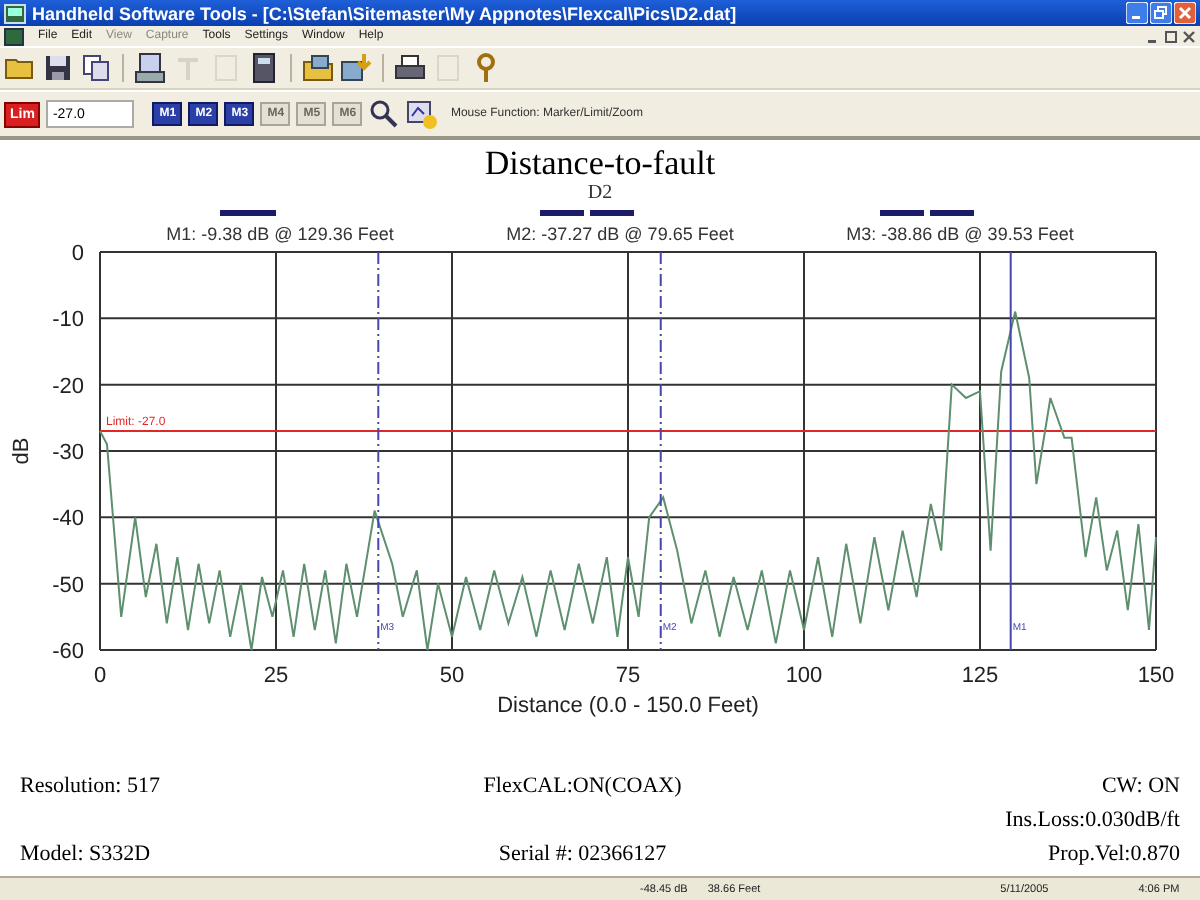 Image resolution: width=1200 pixels, height=900 pixels. What do you see at coordinates (628, 676) in the screenshot?
I see `x-tick-label: 75` at bounding box center [628, 676].